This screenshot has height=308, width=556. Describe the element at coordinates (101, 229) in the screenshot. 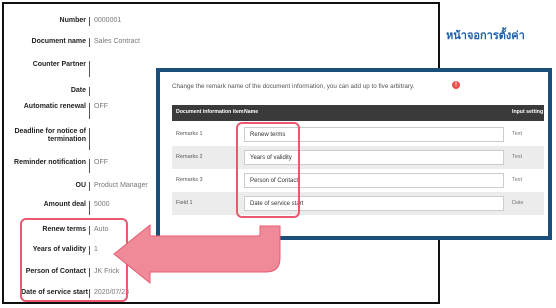

I see `record-field-value: Auto` at that location.